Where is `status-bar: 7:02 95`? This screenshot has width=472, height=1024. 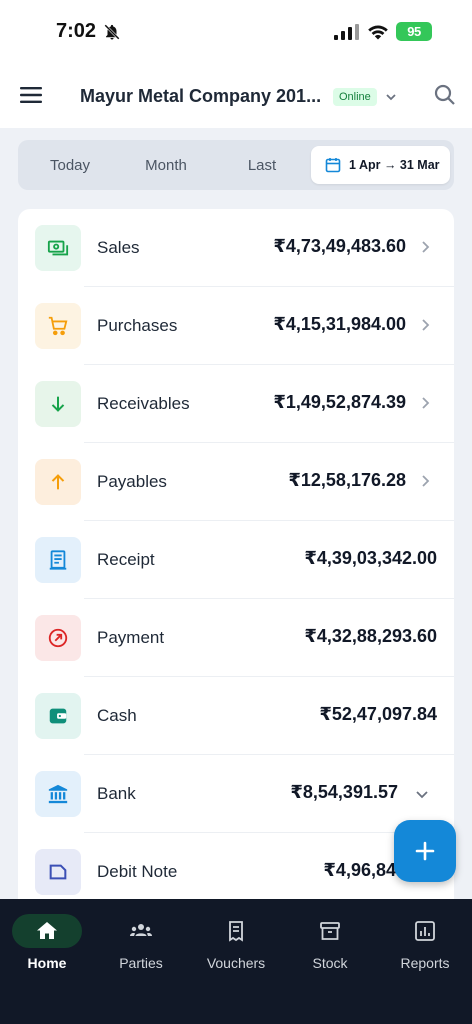 status-bar: 7:02 95 is located at coordinates (236, 32).